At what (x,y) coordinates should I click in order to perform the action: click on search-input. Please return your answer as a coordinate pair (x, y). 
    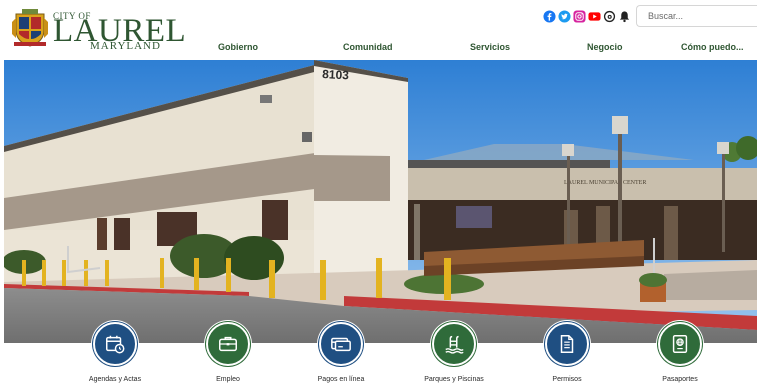
    Looking at the image, I should click on (697, 16).